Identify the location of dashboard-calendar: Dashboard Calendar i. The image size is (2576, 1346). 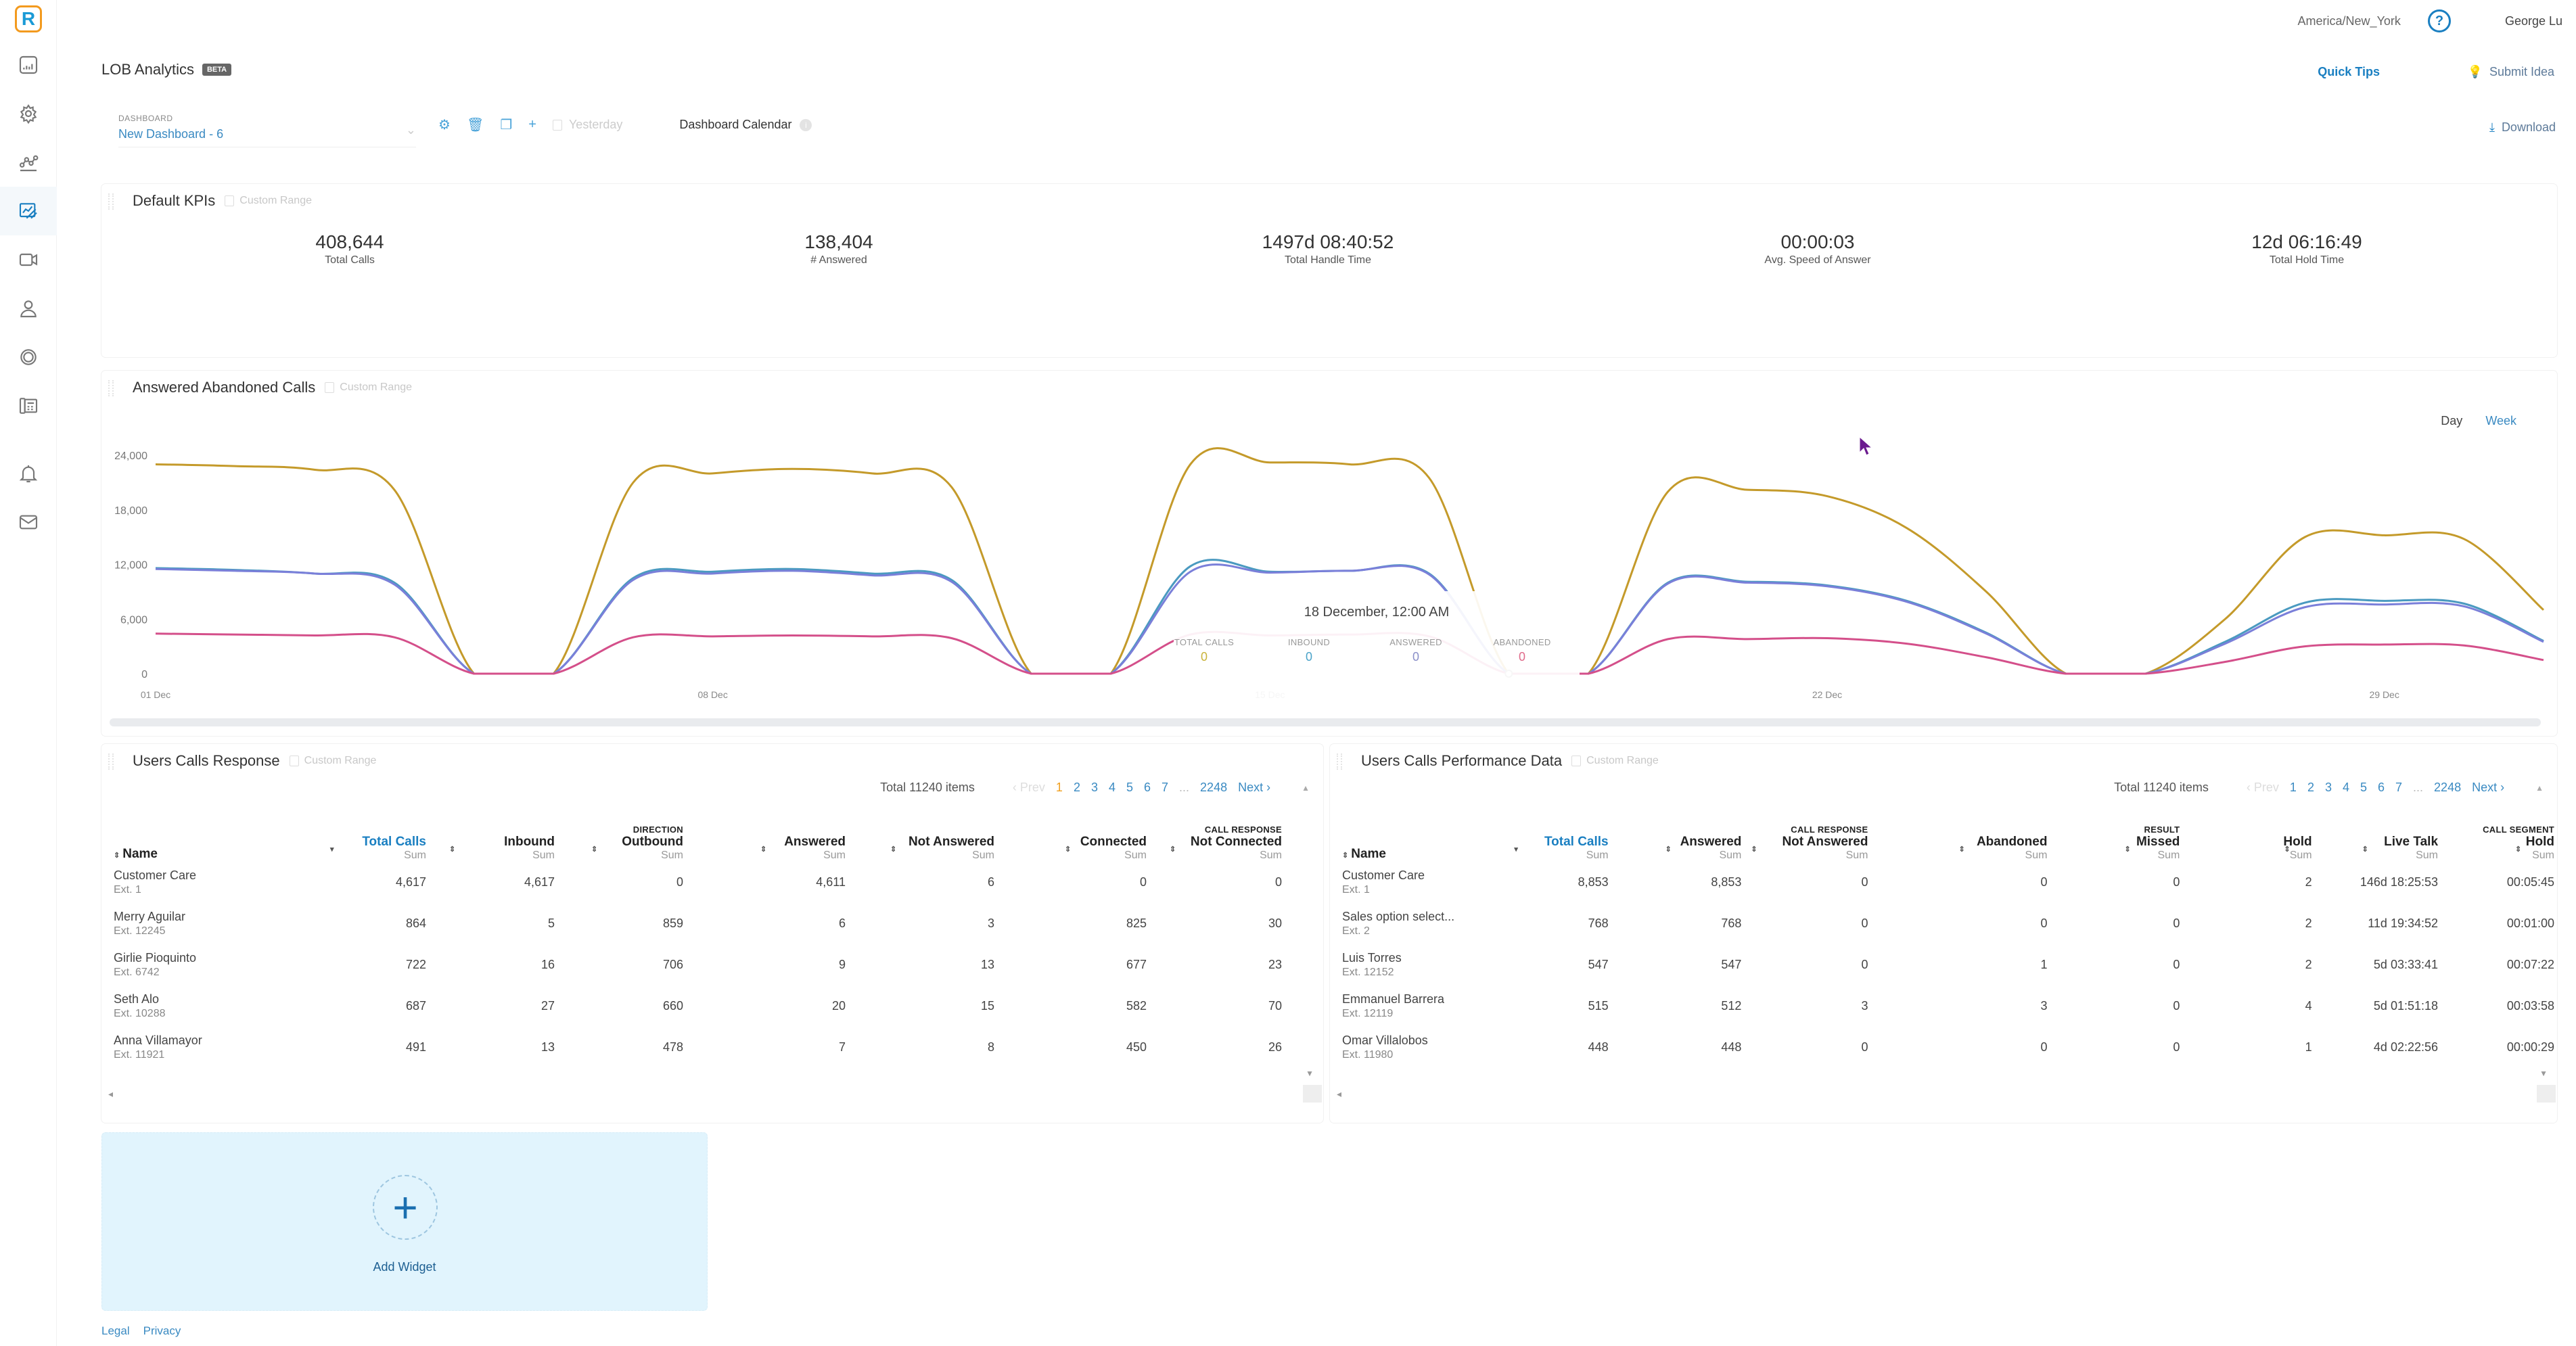
(745, 125).